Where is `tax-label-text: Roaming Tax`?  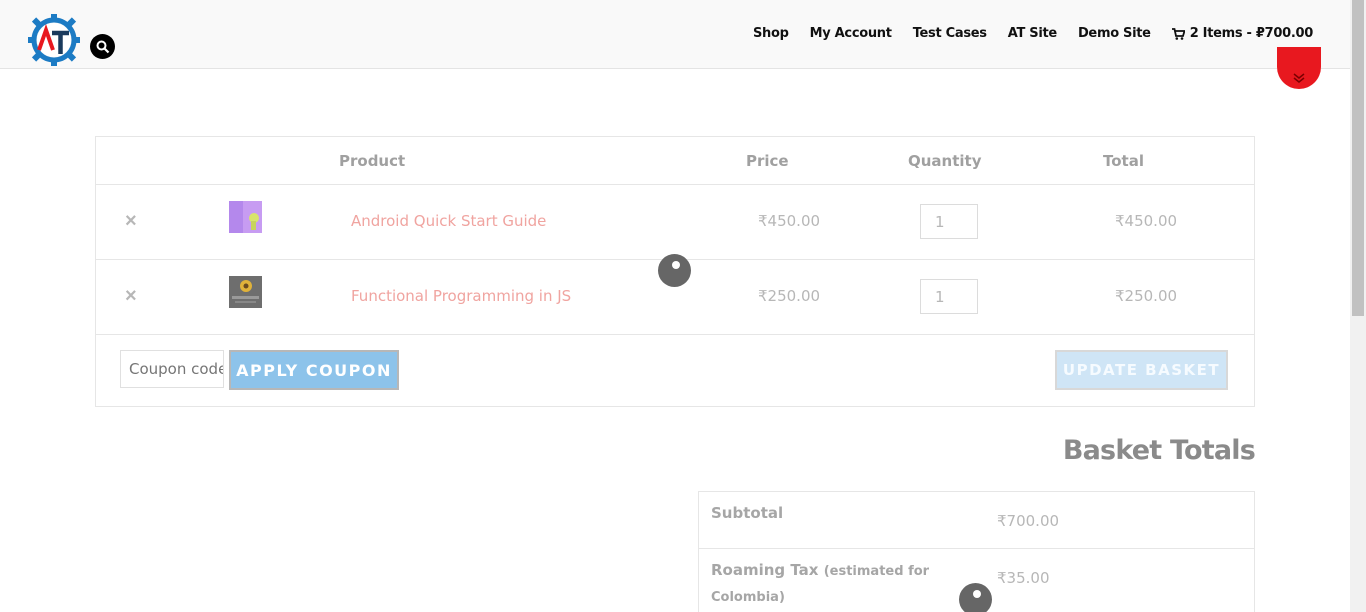
tax-label-text: Roaming Tax is located at coordinates (765, 570).